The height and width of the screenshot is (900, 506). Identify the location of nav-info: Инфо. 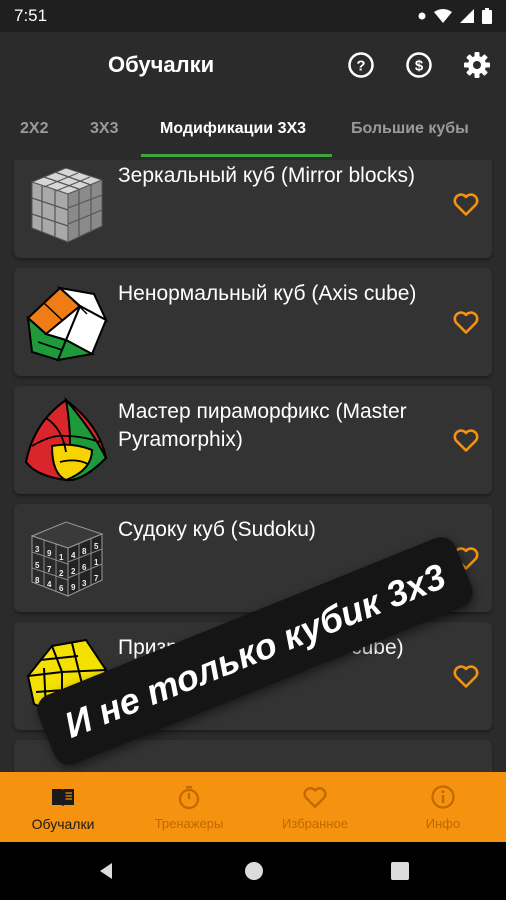
(443, 807).